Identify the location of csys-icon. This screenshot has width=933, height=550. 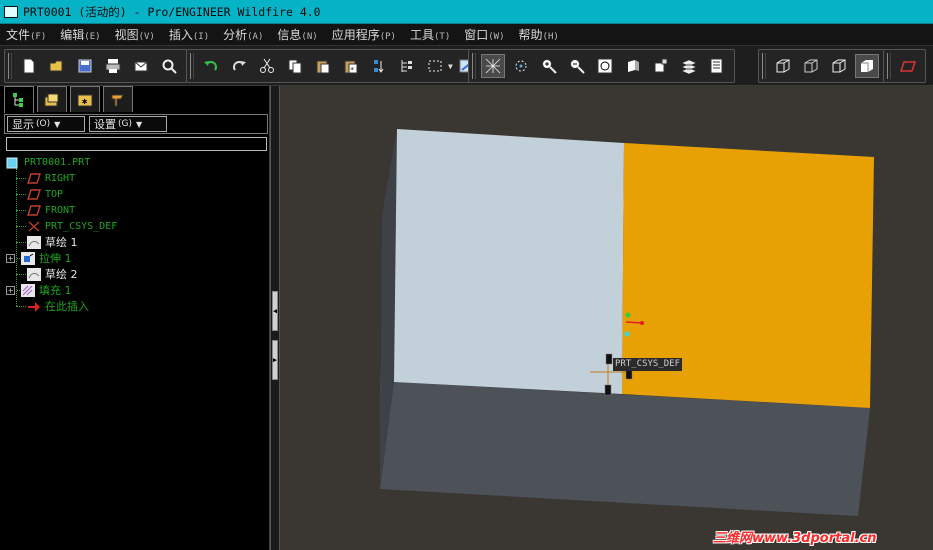
(34, 226).